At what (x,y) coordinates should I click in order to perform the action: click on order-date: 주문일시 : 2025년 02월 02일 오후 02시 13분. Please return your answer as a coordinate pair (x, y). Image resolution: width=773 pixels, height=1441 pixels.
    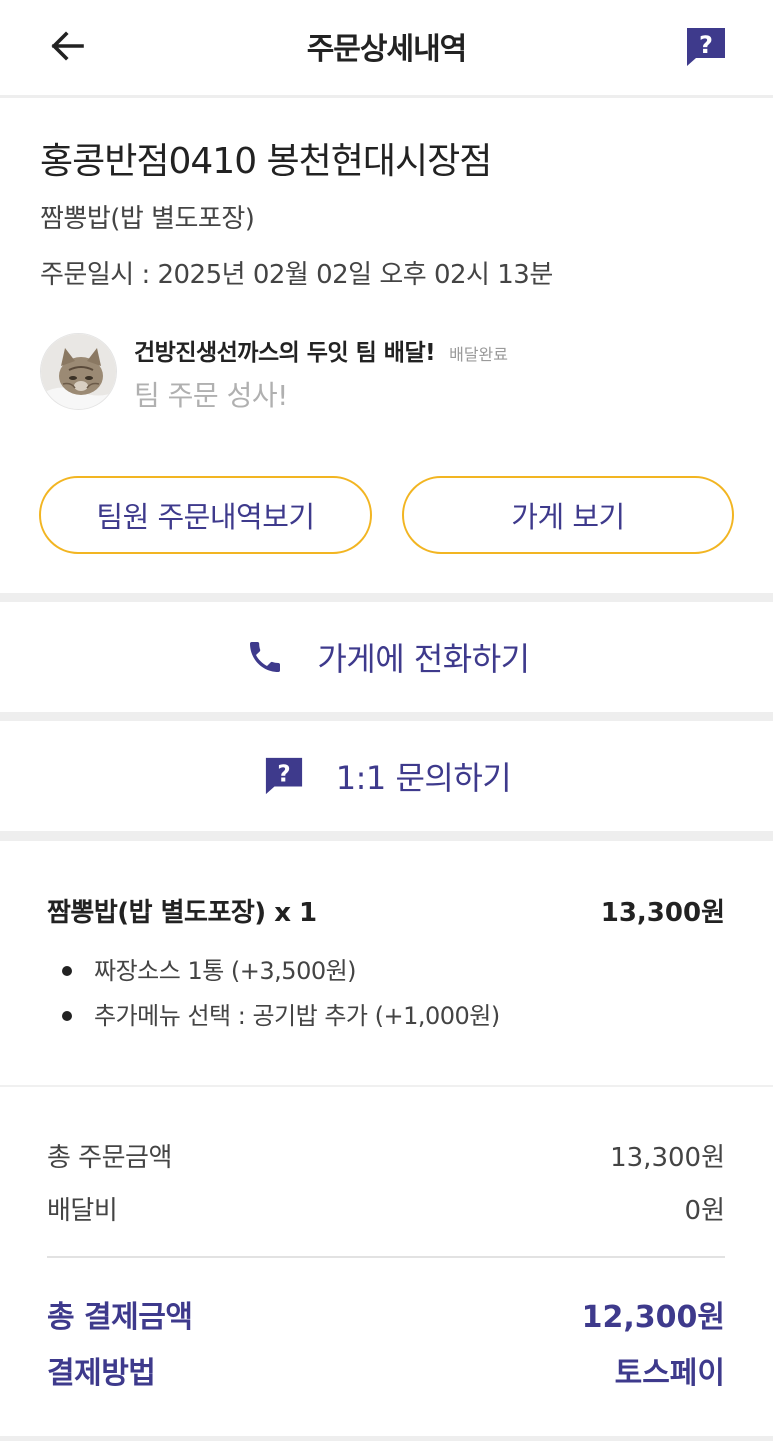
    Looking at the image, I should click on (296, 275).